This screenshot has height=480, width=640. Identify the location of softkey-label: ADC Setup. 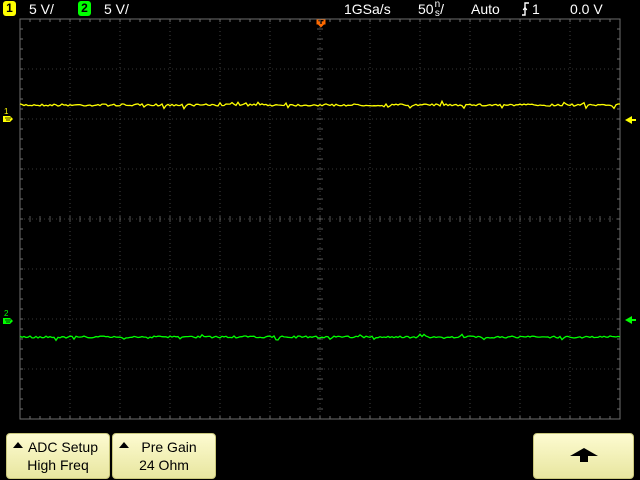
(63, 447).